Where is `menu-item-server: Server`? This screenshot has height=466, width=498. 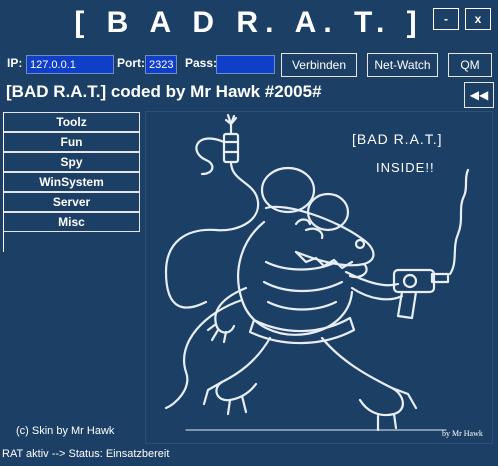 menu-item-server: Server is located at coordinates (72, 202).